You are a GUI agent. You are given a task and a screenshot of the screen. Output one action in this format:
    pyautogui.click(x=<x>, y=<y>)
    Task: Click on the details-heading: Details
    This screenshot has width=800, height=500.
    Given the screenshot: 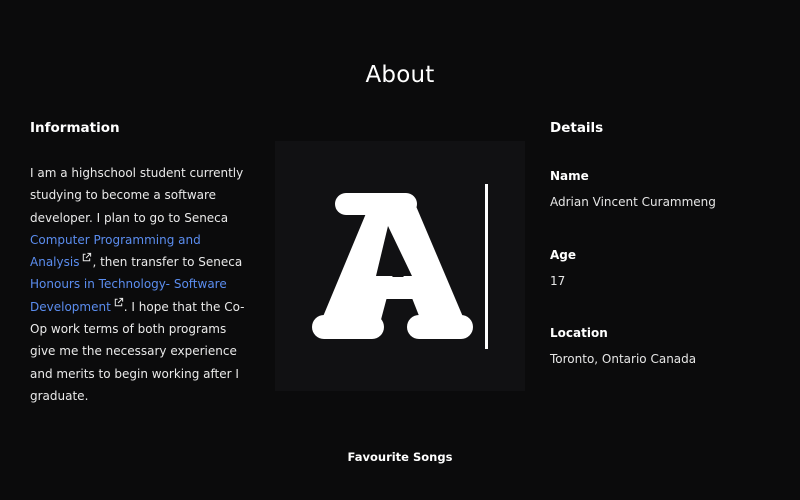 What is the action you would take?
    pyautogui.click(x=577, y=128)
    